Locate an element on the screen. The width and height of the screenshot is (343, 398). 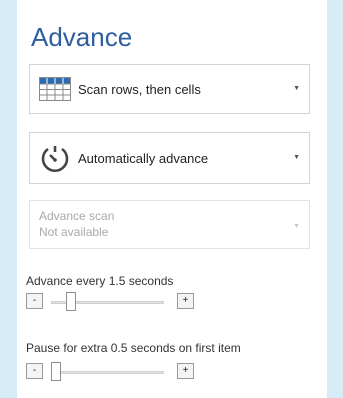
pause-first-increase-button: + is located at coordinates (185, 371).